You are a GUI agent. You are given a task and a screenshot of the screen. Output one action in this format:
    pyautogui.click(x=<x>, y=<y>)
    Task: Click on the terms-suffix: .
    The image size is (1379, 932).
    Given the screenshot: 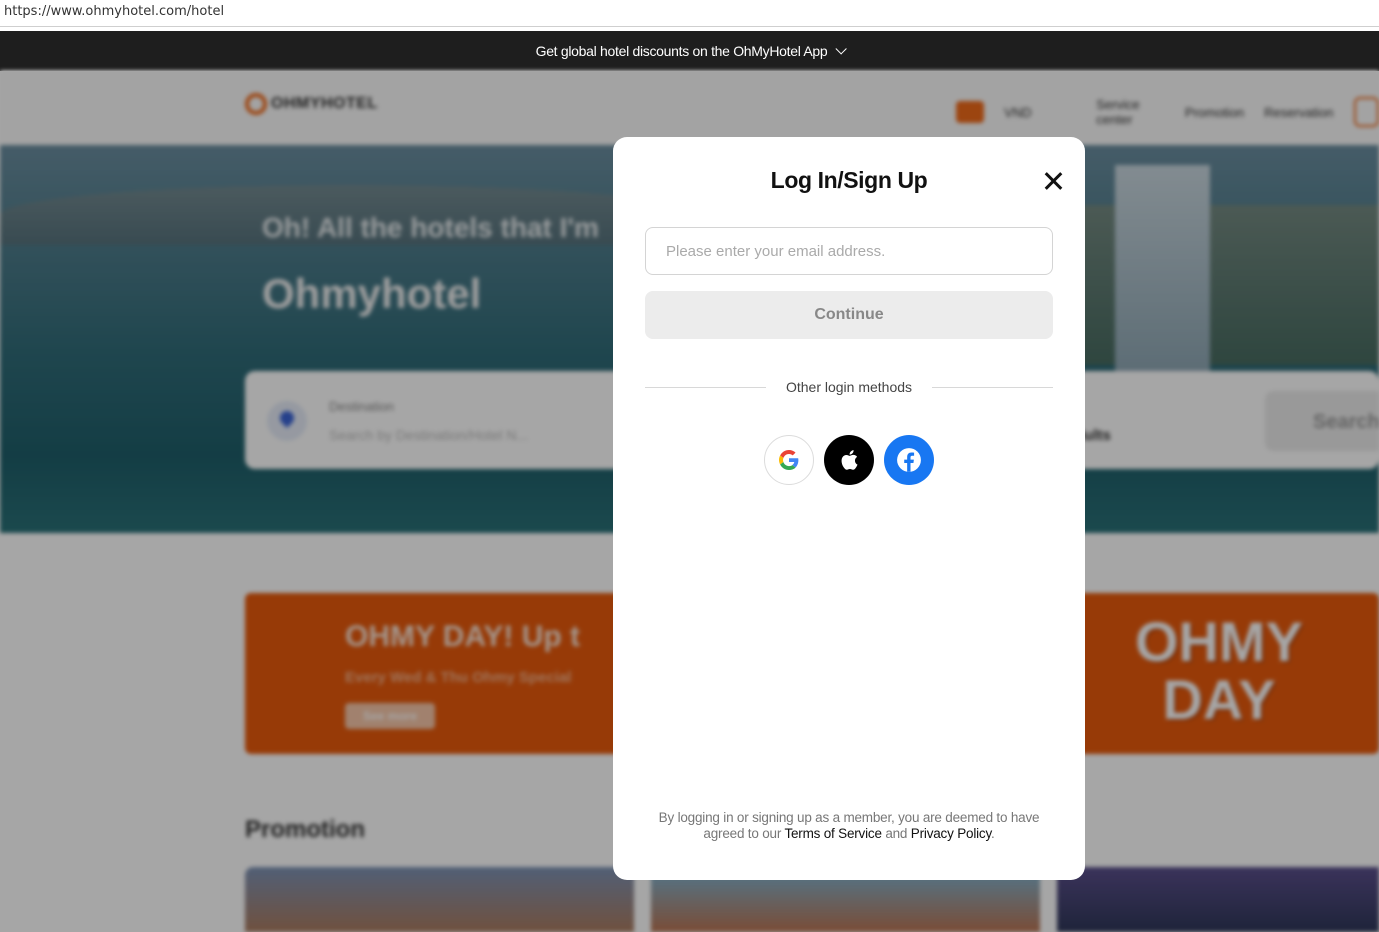 What is the action you would take?
    pyautogui.click(x=993, y=833)
    